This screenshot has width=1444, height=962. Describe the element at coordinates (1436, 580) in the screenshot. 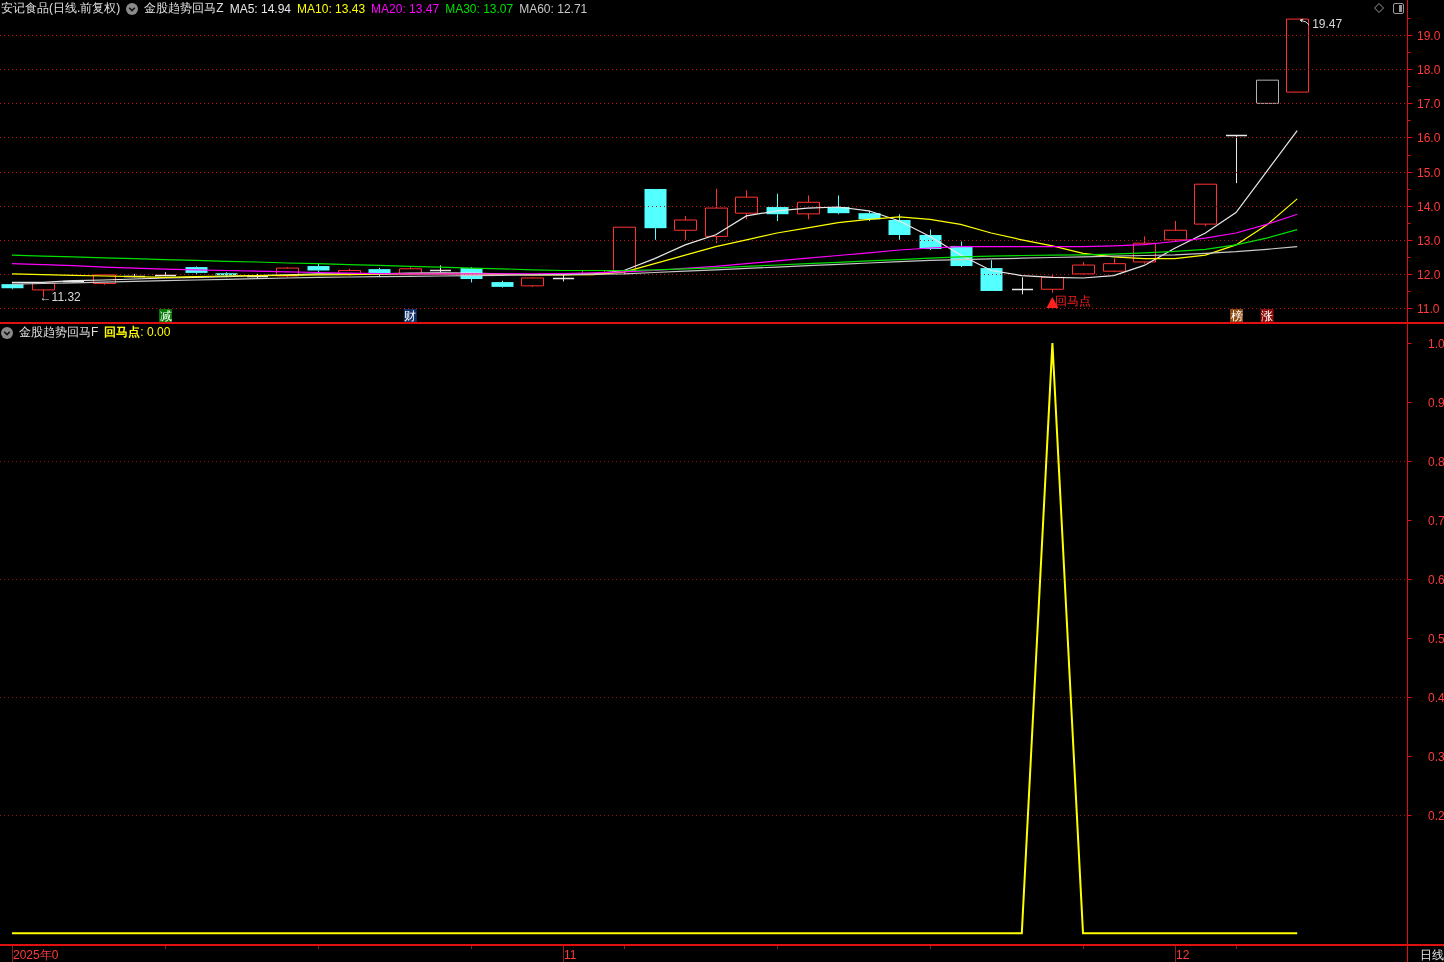

I see `indicator-axis-label: 0.6` at that location.